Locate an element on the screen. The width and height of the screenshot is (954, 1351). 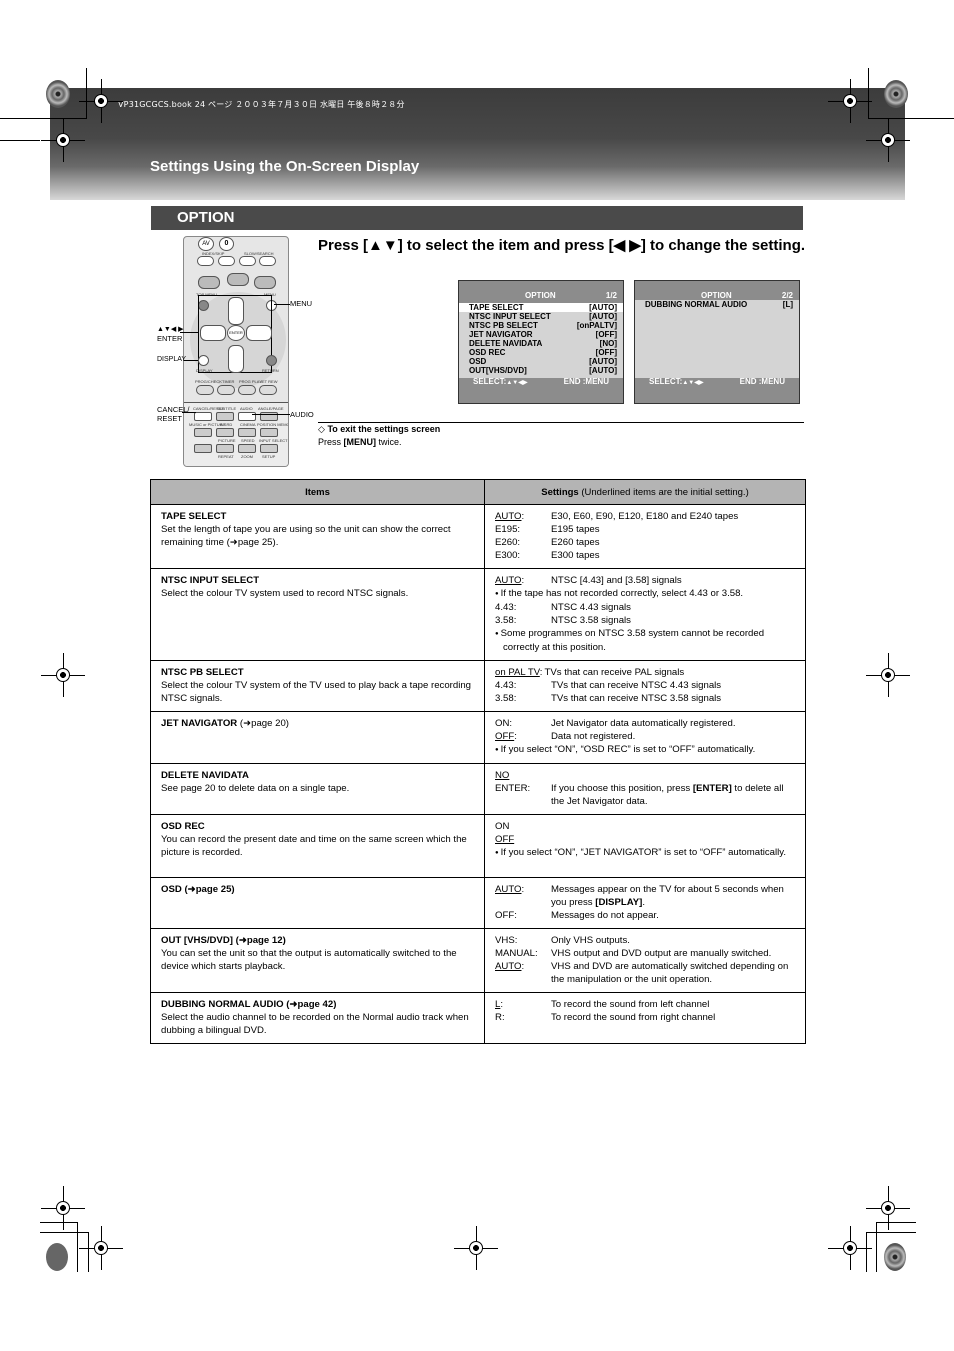
display-button is located at coordinates (203, 360).